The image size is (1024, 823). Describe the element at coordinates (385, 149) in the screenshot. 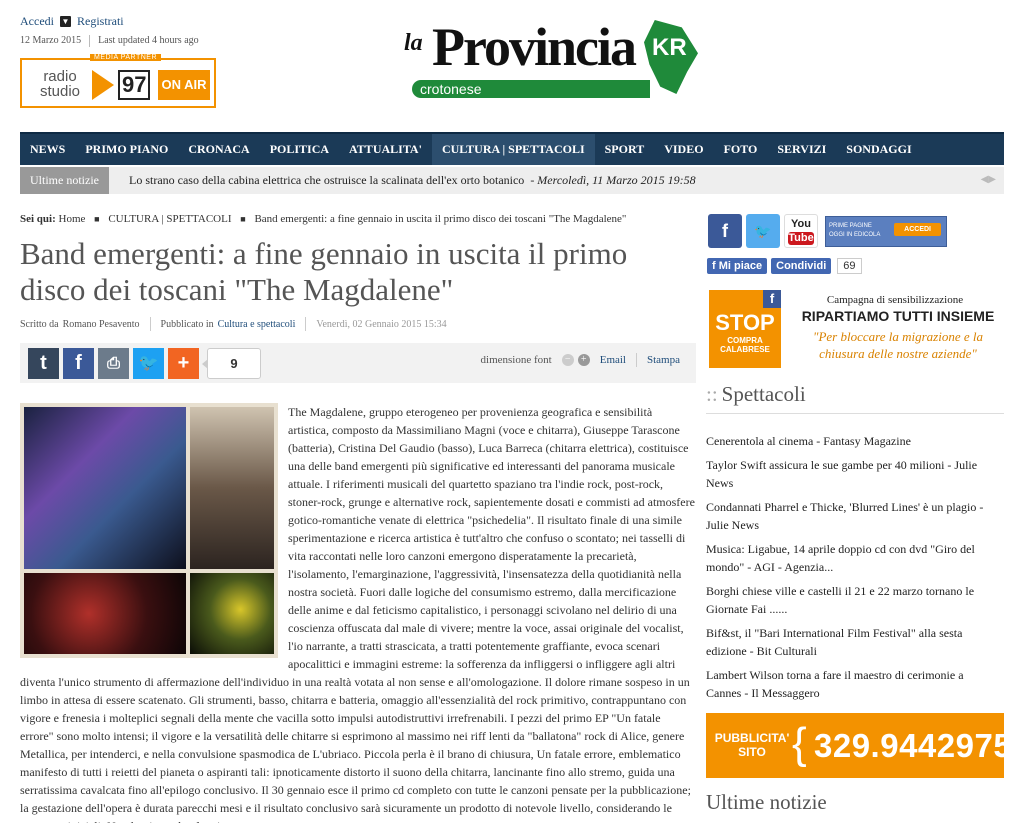

I see `nav-item-attualita: ATTUALITA'` at that location.